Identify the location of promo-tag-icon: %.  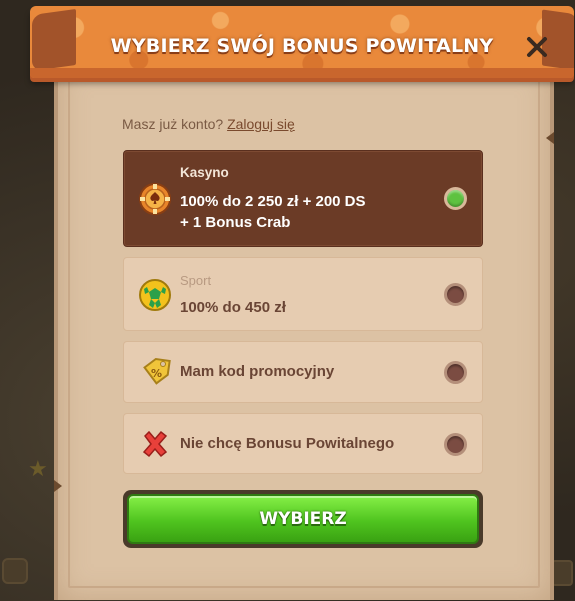
(155, 372).